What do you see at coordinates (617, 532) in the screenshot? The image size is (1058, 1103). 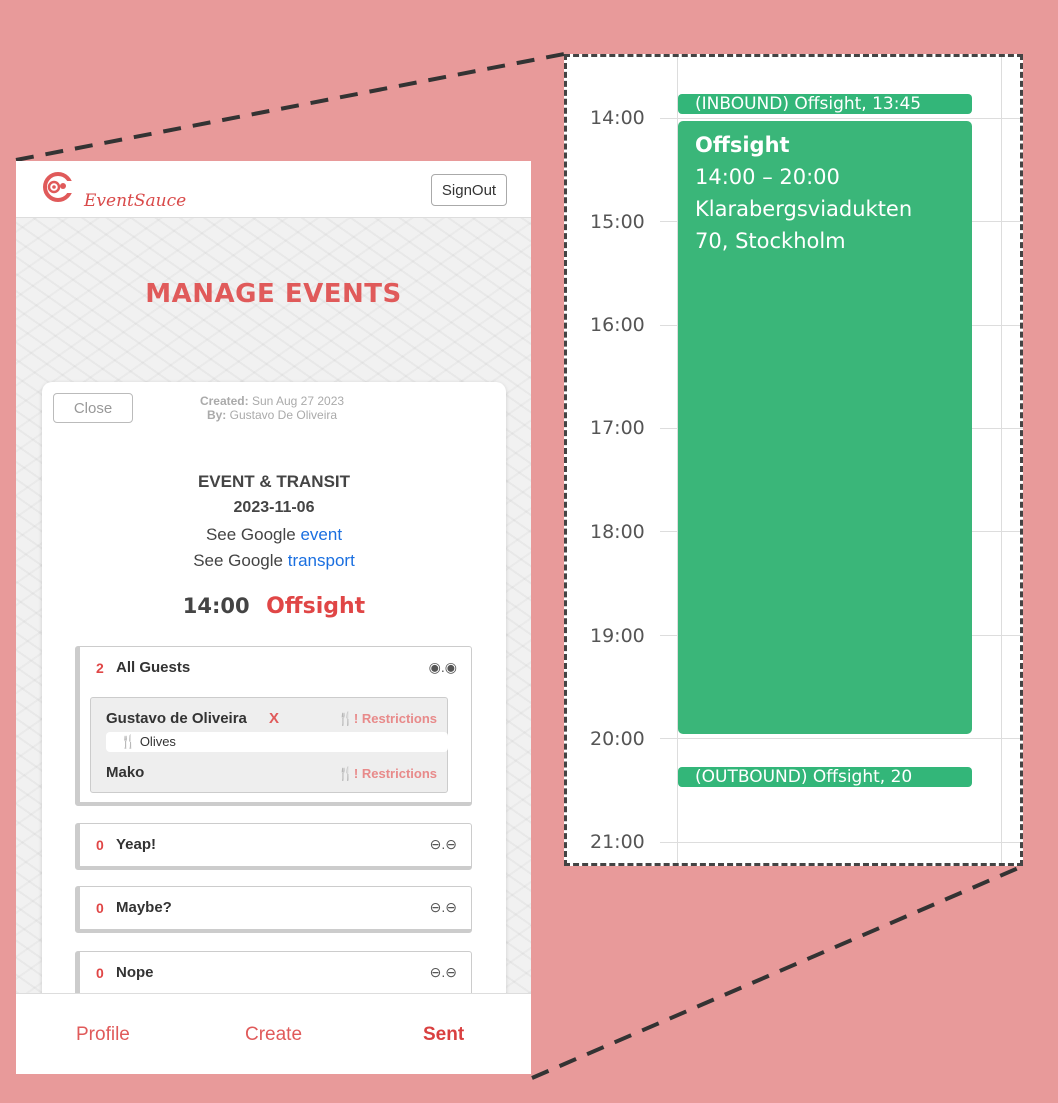 I see `time-label: 18:00` at bounding box center [617, 532].